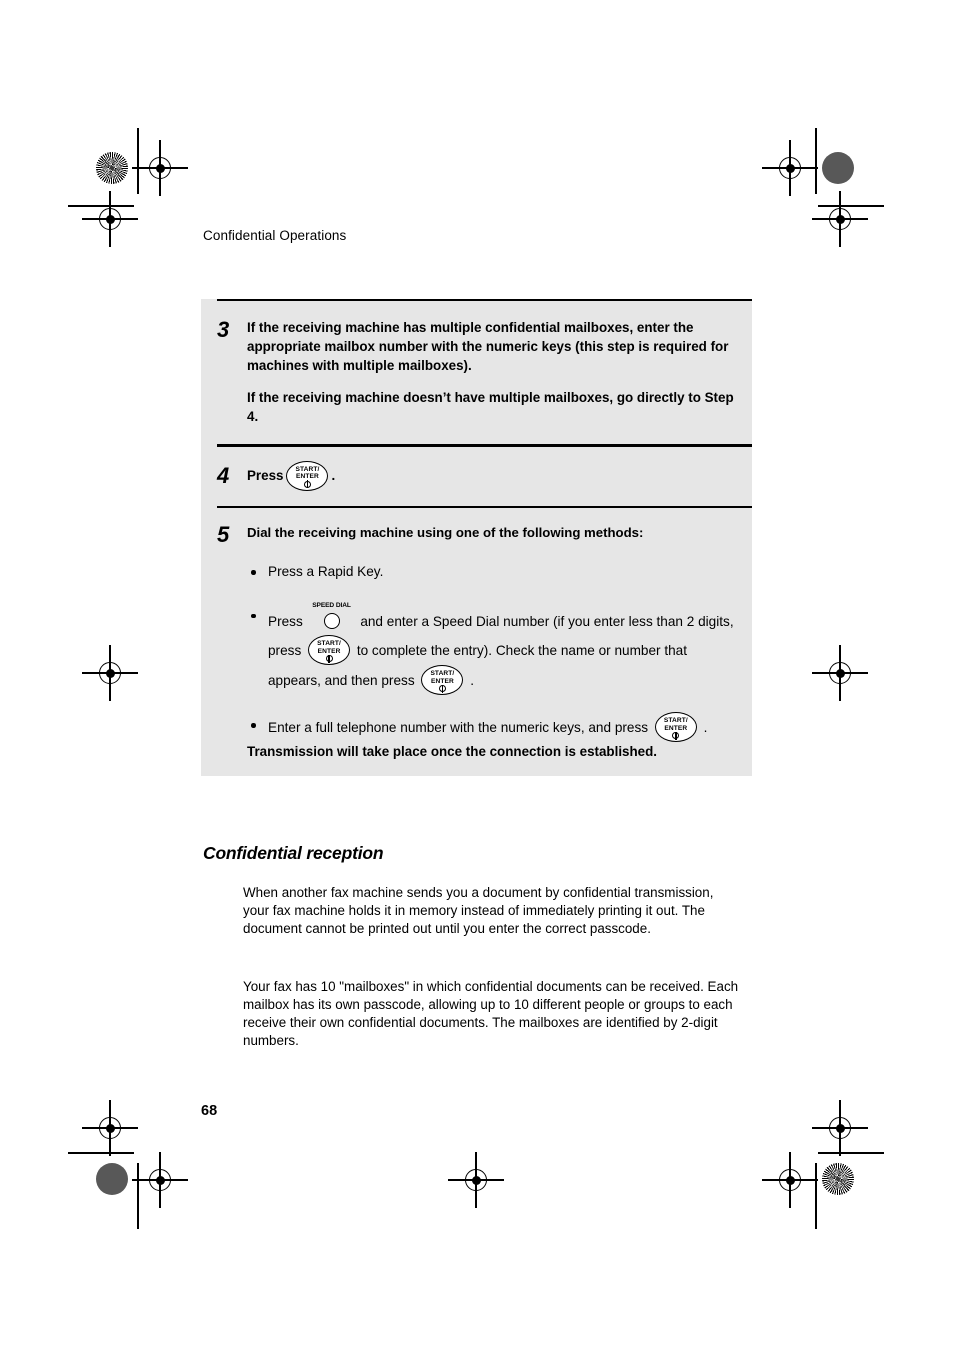  I want to click on full-number-text-segment-2: ., so click(705, 728).